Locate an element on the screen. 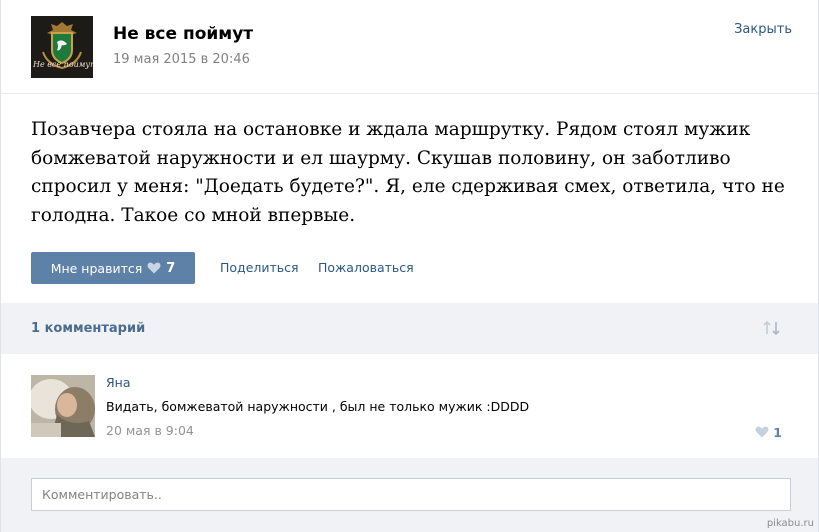  comment-author-avatar is located at coordinates (63, 406).